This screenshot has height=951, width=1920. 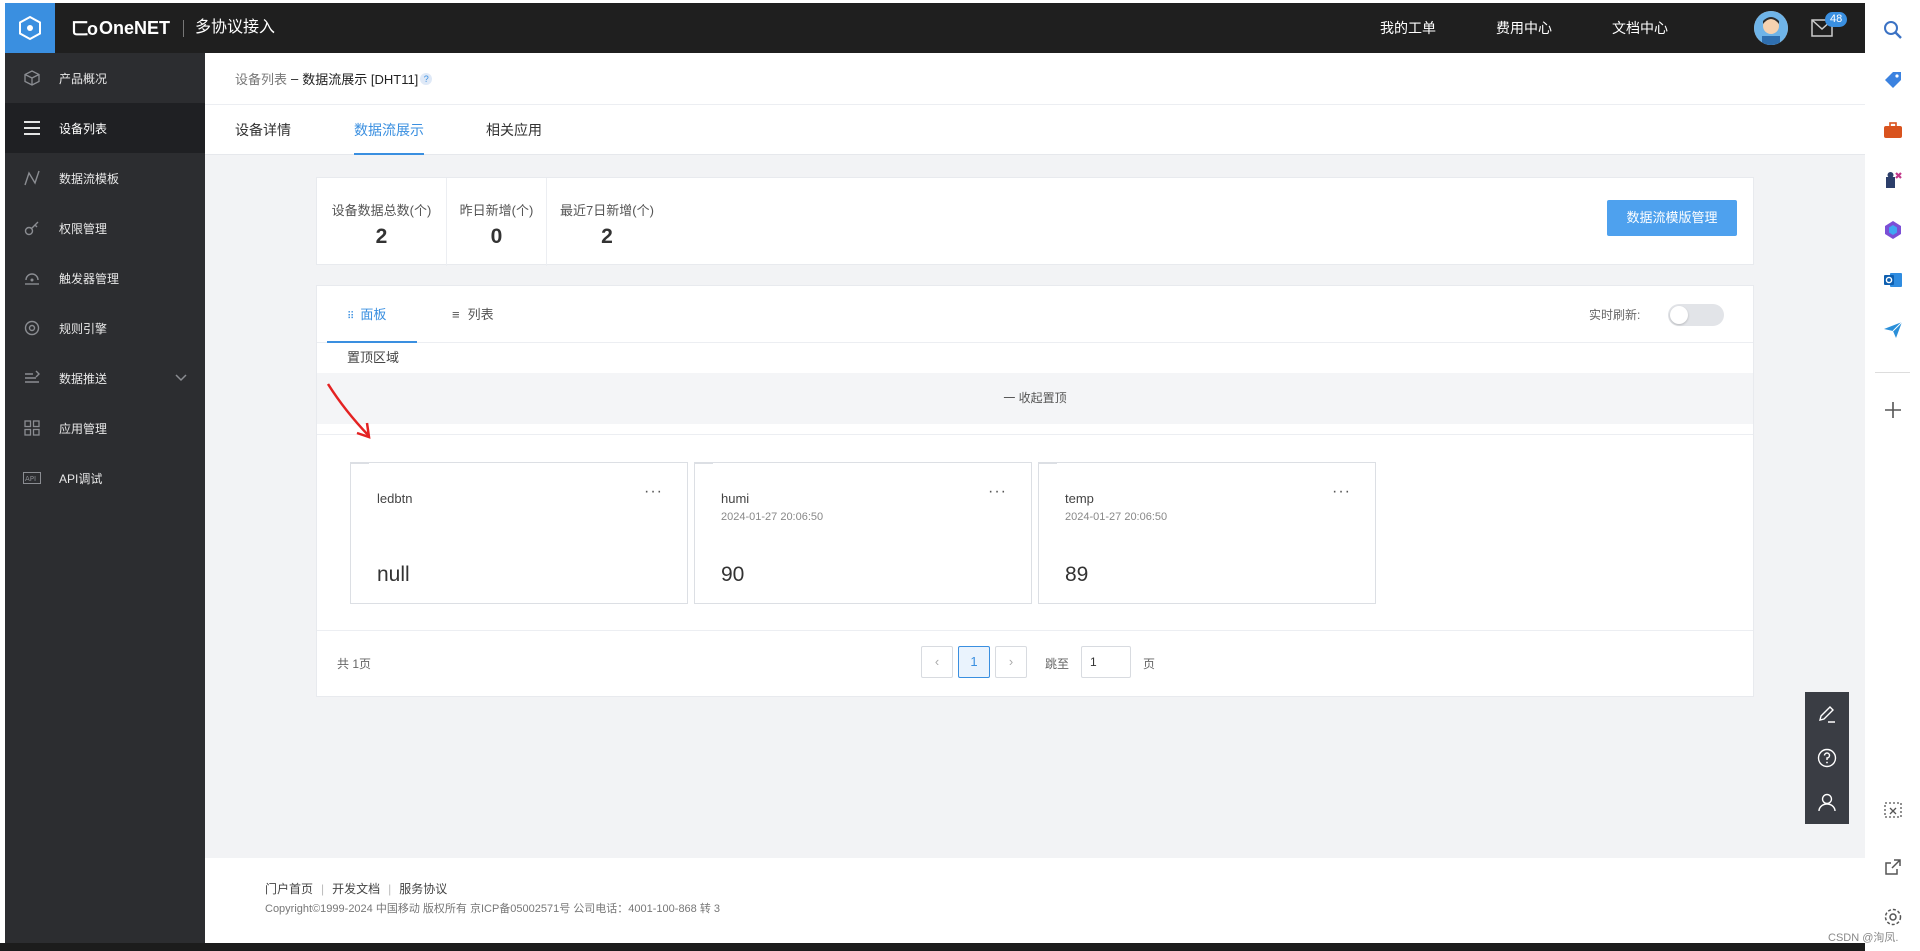 I want to click on stat-value: 0, so click(x=496, y=236).